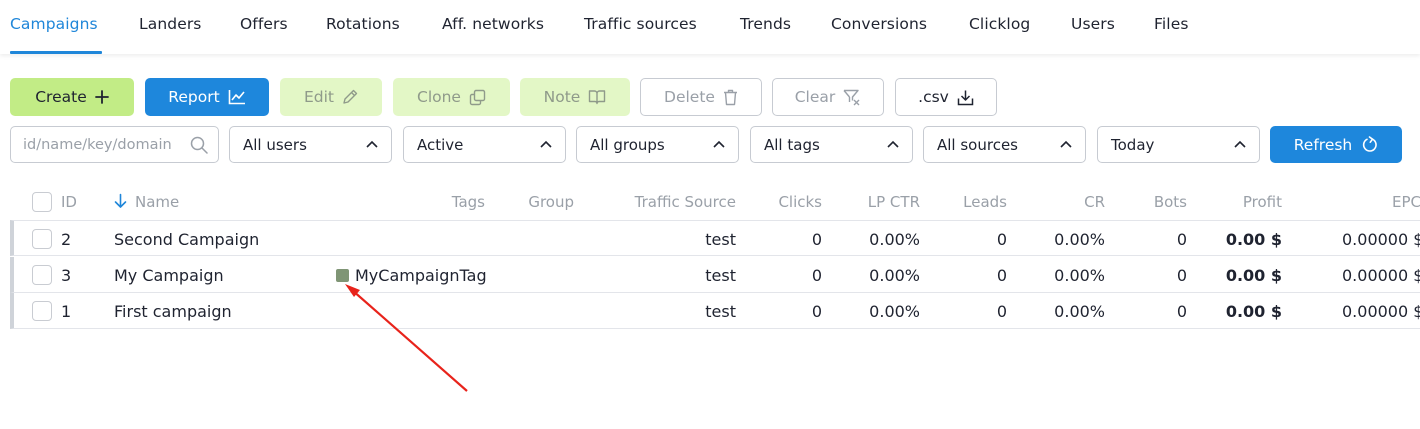 The height and width of the screenshot is (429, 1420). What do you see at coordinates (1070, 202) in the screenshot?
I see `column-header-cr: CR` at bounding box center [1070, 202].